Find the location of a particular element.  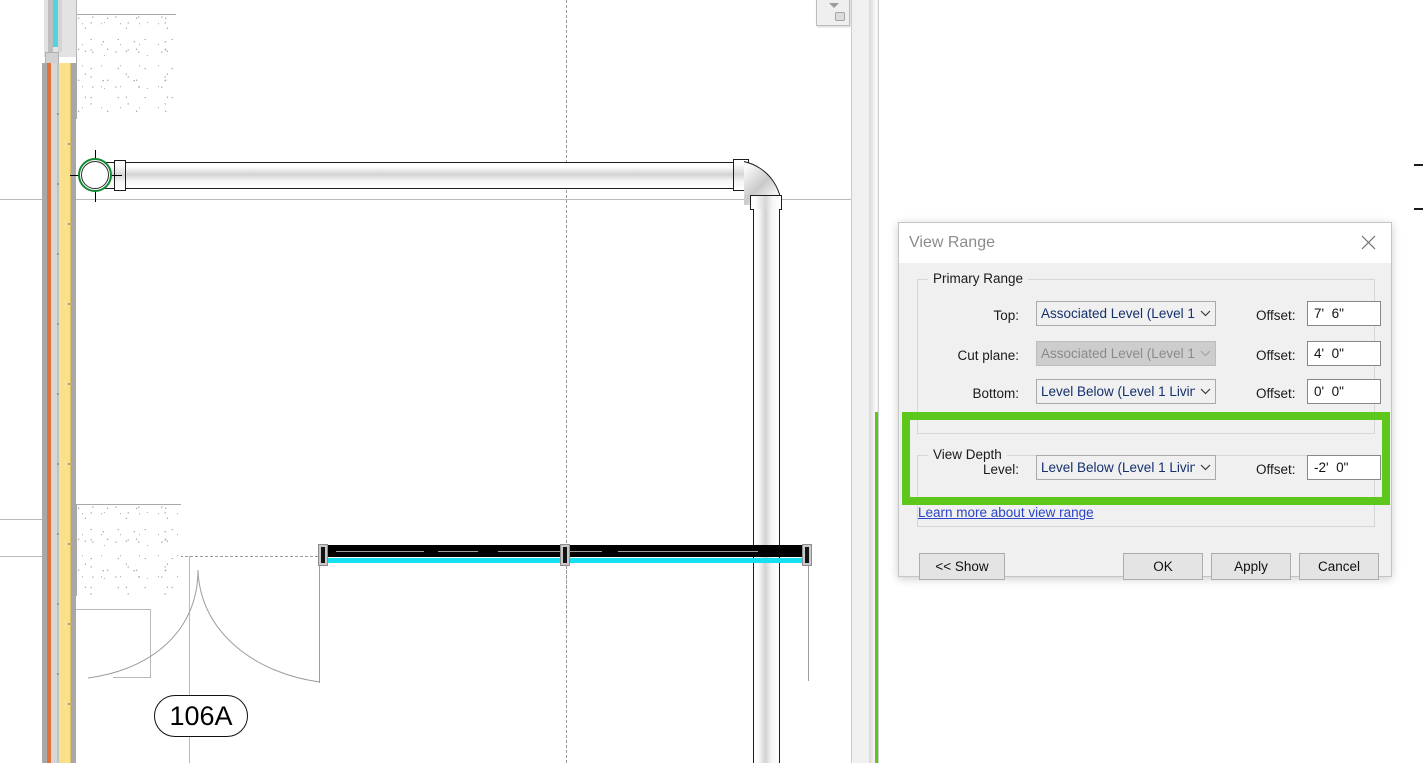

cut-plane-level-dropdown: Associated Level (Level 1) is located at coordinates (1126, 353).